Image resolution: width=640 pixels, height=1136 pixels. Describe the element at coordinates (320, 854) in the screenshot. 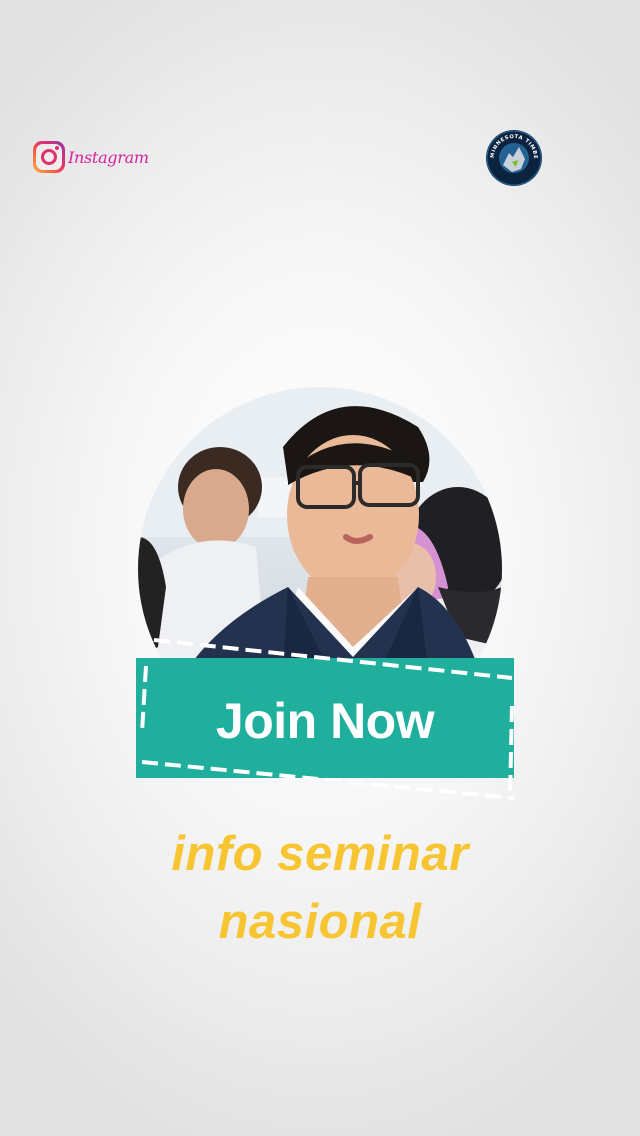

I see `caption-line-1: info seminar` at that location.